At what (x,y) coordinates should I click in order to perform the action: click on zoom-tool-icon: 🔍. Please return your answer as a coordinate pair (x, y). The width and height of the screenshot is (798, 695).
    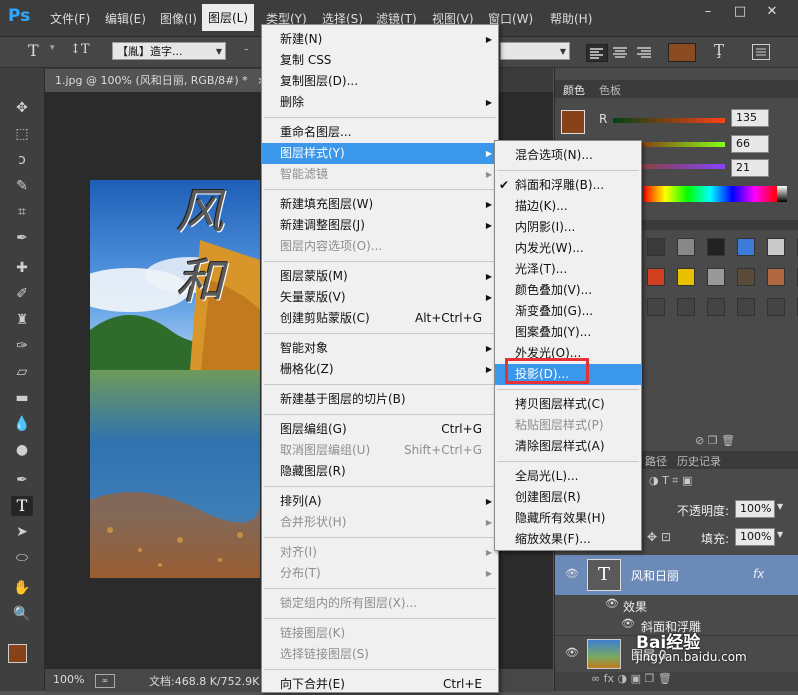
    Looking at the image, I should click on (22, 614).